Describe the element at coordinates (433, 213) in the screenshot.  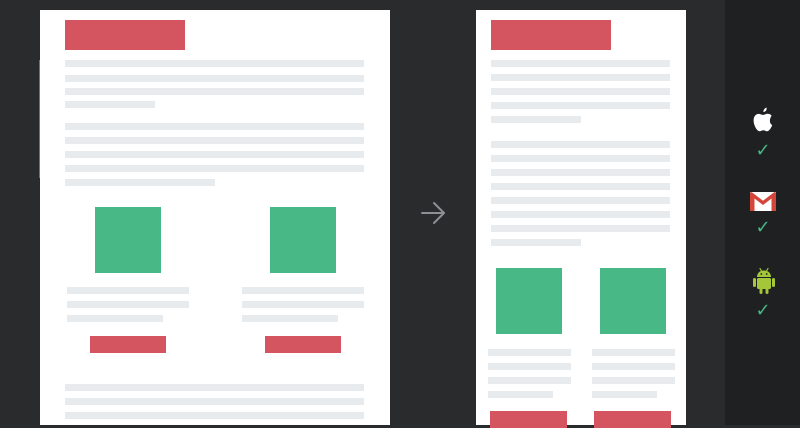
I see `arrow-right-icon` at that location.